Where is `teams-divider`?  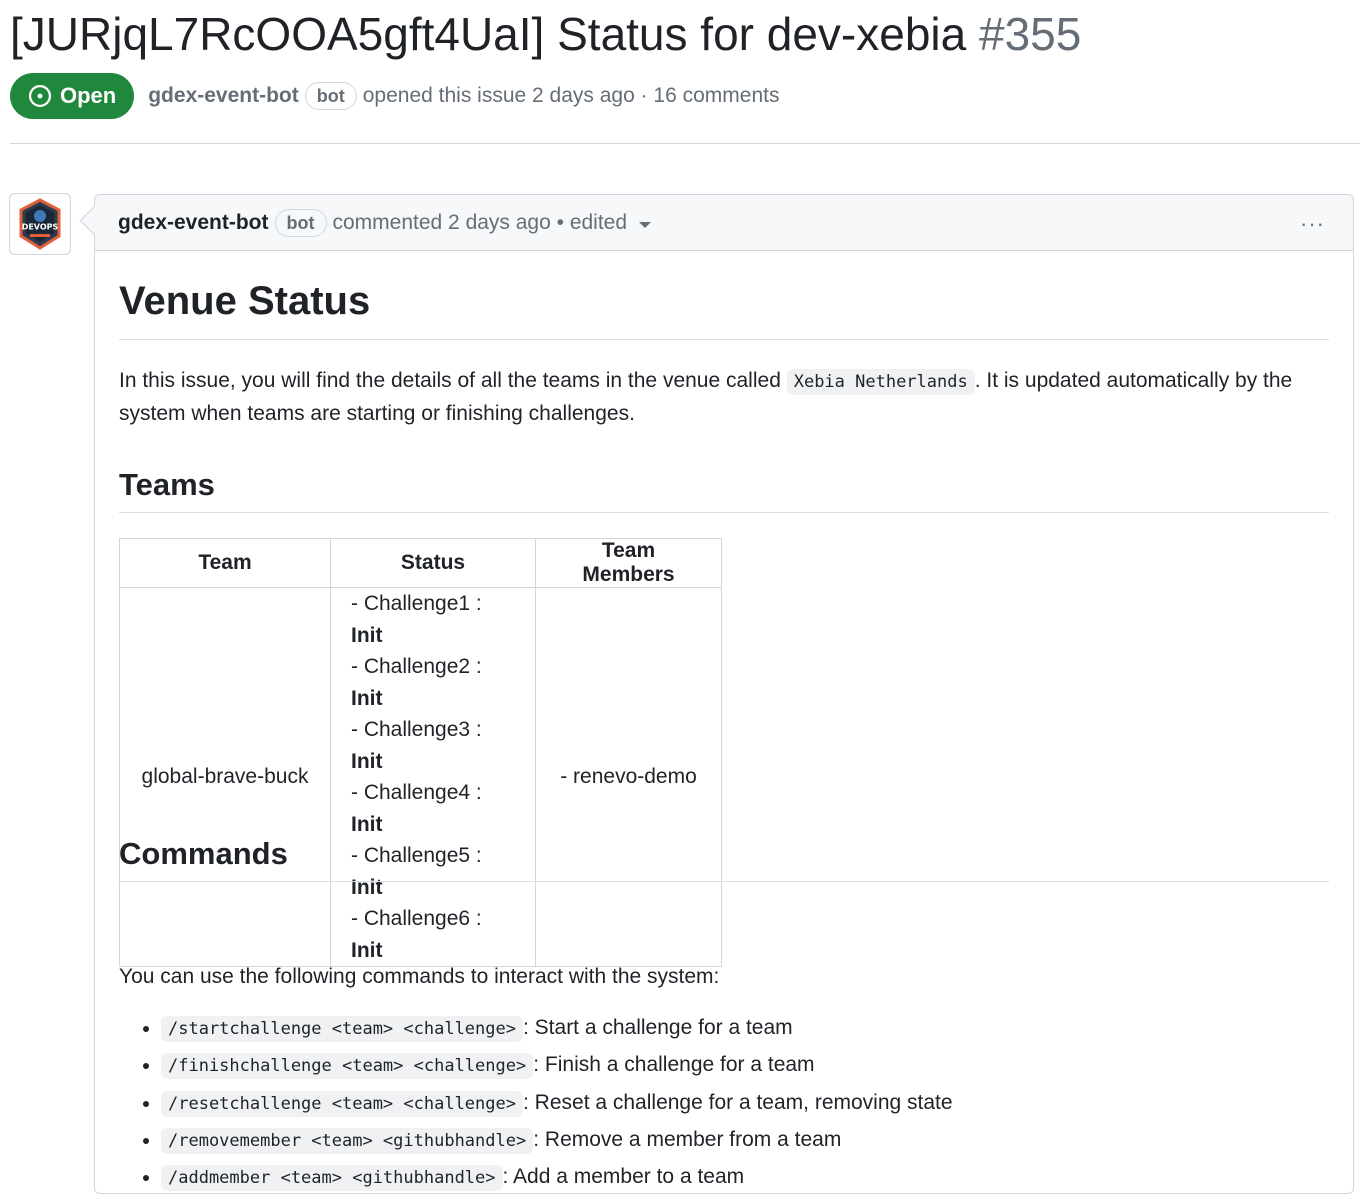
teams-divider is located at coordinates (724, 512).